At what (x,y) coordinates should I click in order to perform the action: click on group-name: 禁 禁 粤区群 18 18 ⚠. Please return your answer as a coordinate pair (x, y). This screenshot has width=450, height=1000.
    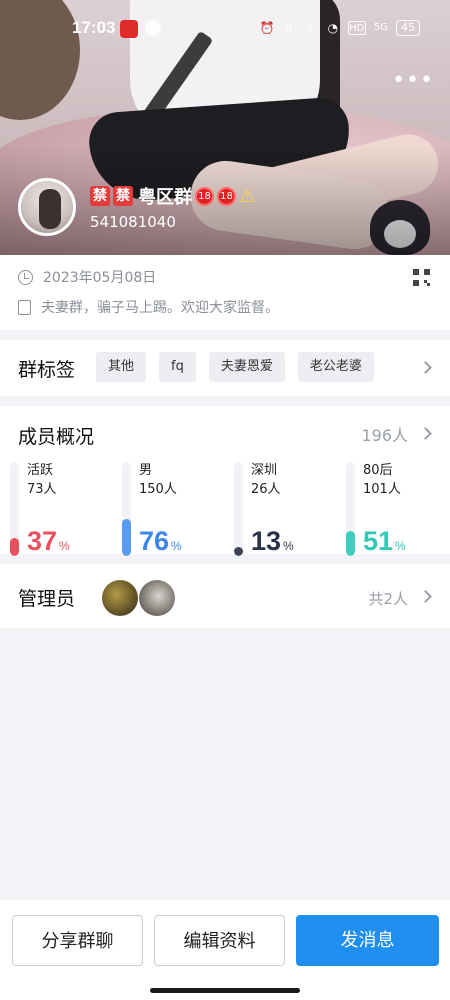
    Looking at the image, I should click on (172, 196).